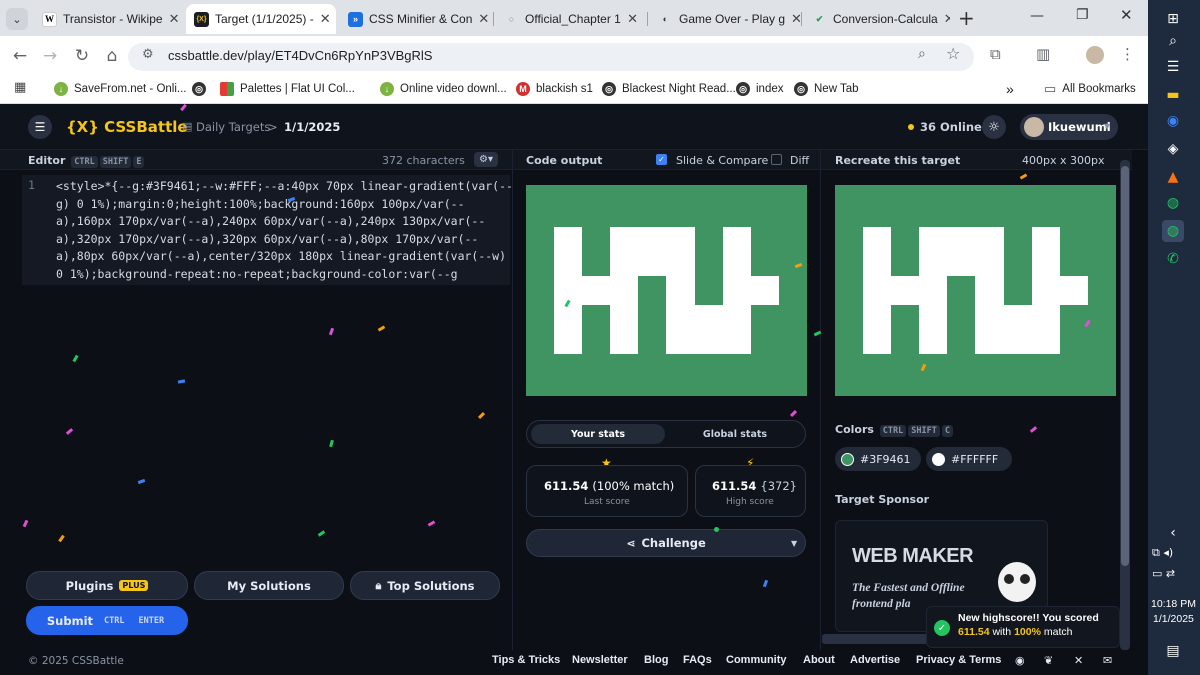 The width and height of the screenshot is (1200, 675). Describe the element at coordinates (656, 660) in the screenshot. I see `footer-link-blog: Blog` at that location.